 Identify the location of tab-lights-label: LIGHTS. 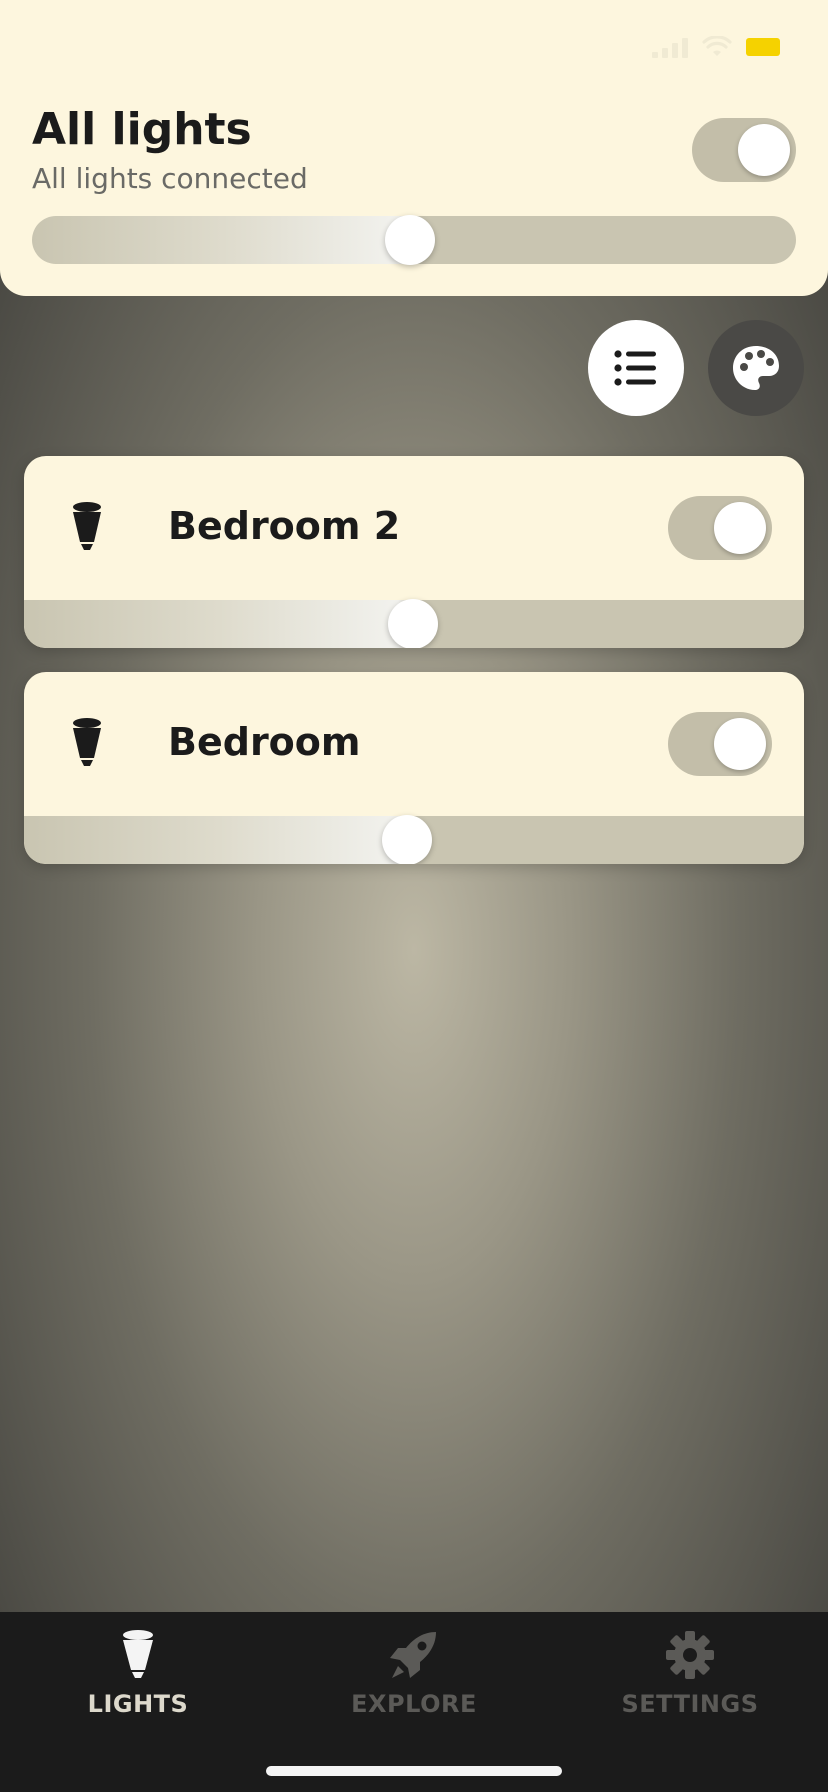
(138, 1704).